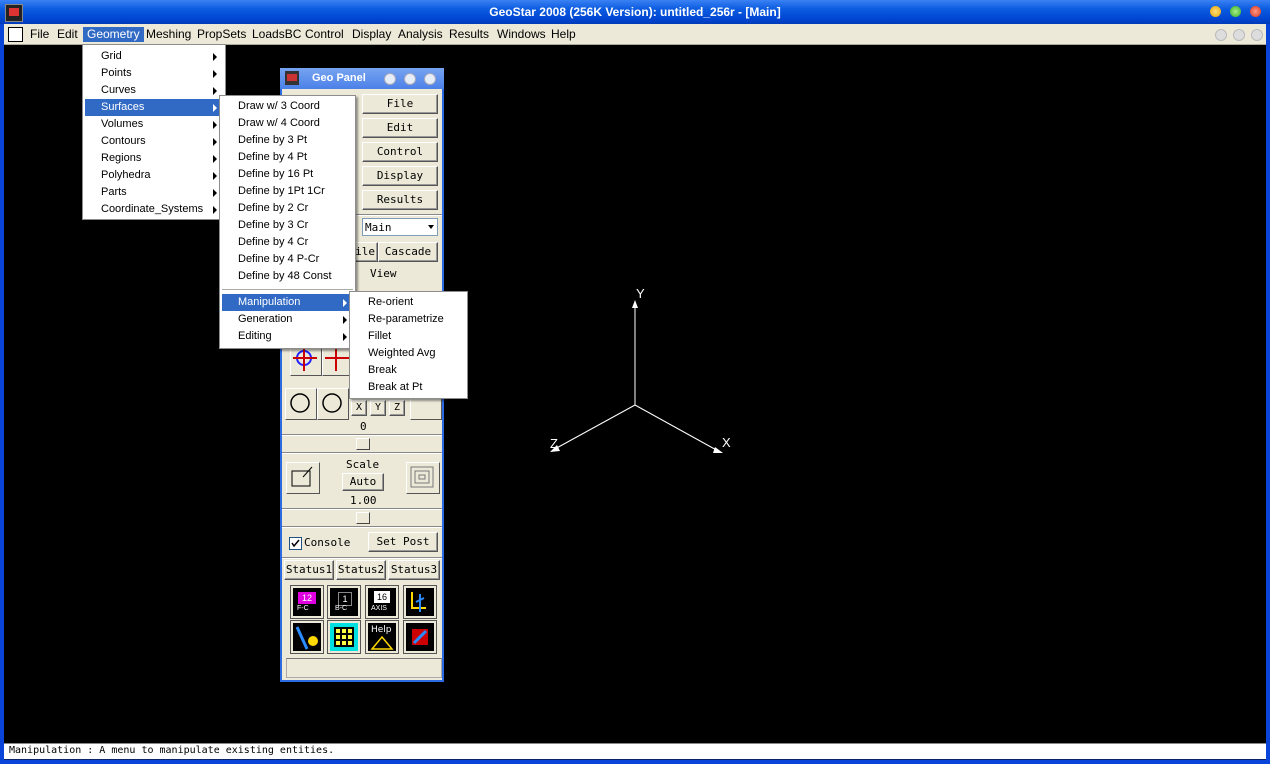  I want to click on rotation-slider-track, so click(362, 435).